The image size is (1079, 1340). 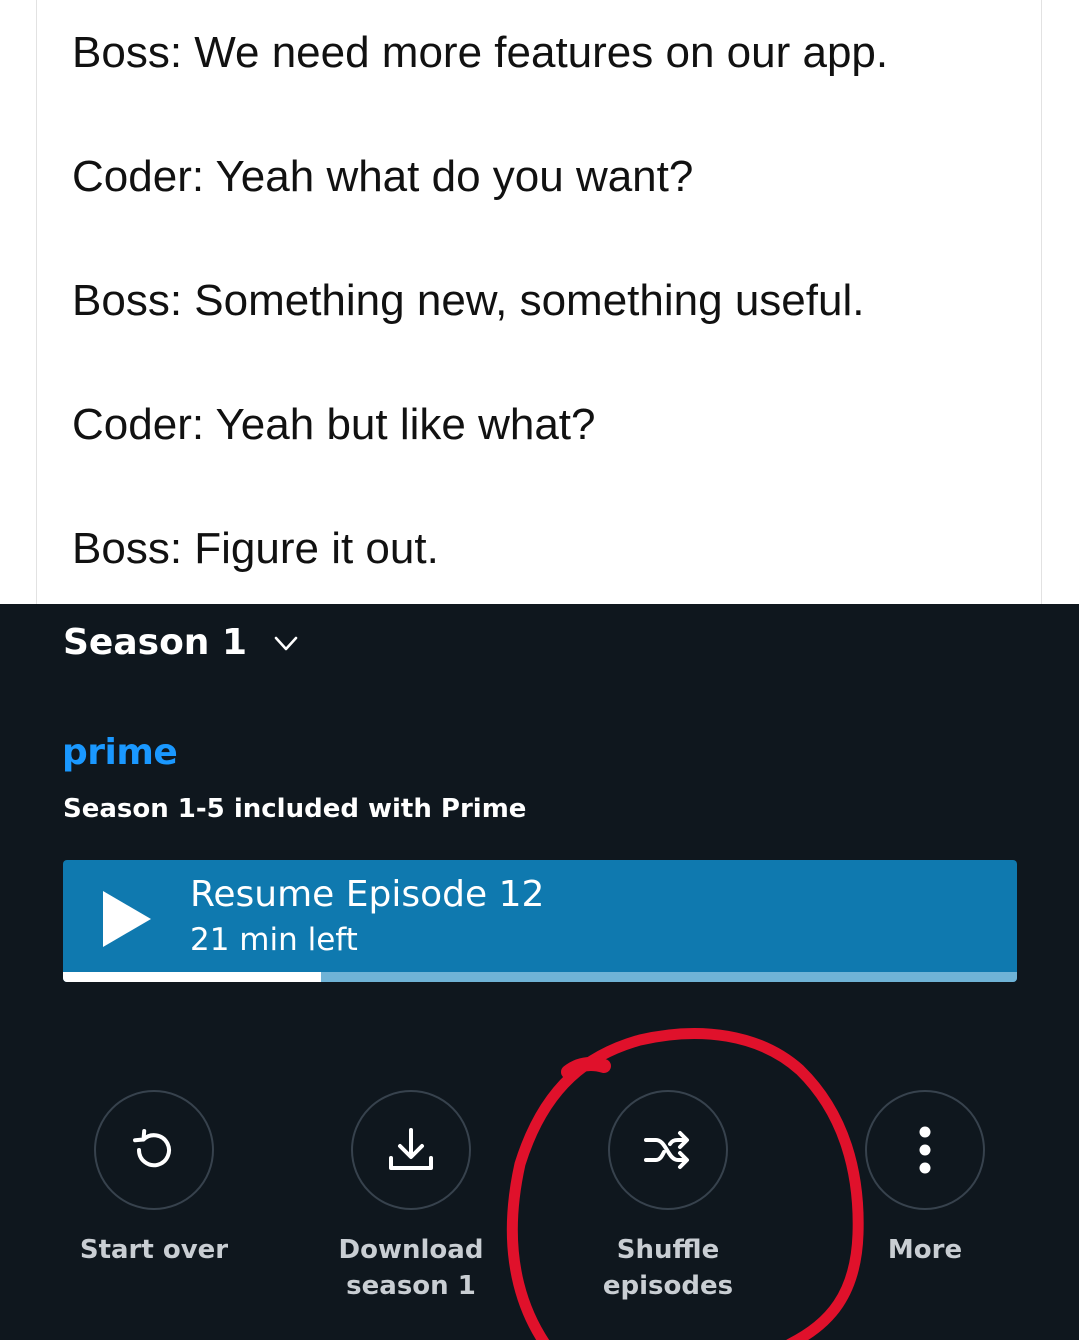 I want to click on download-season-button, so click(x=411, y=1150).